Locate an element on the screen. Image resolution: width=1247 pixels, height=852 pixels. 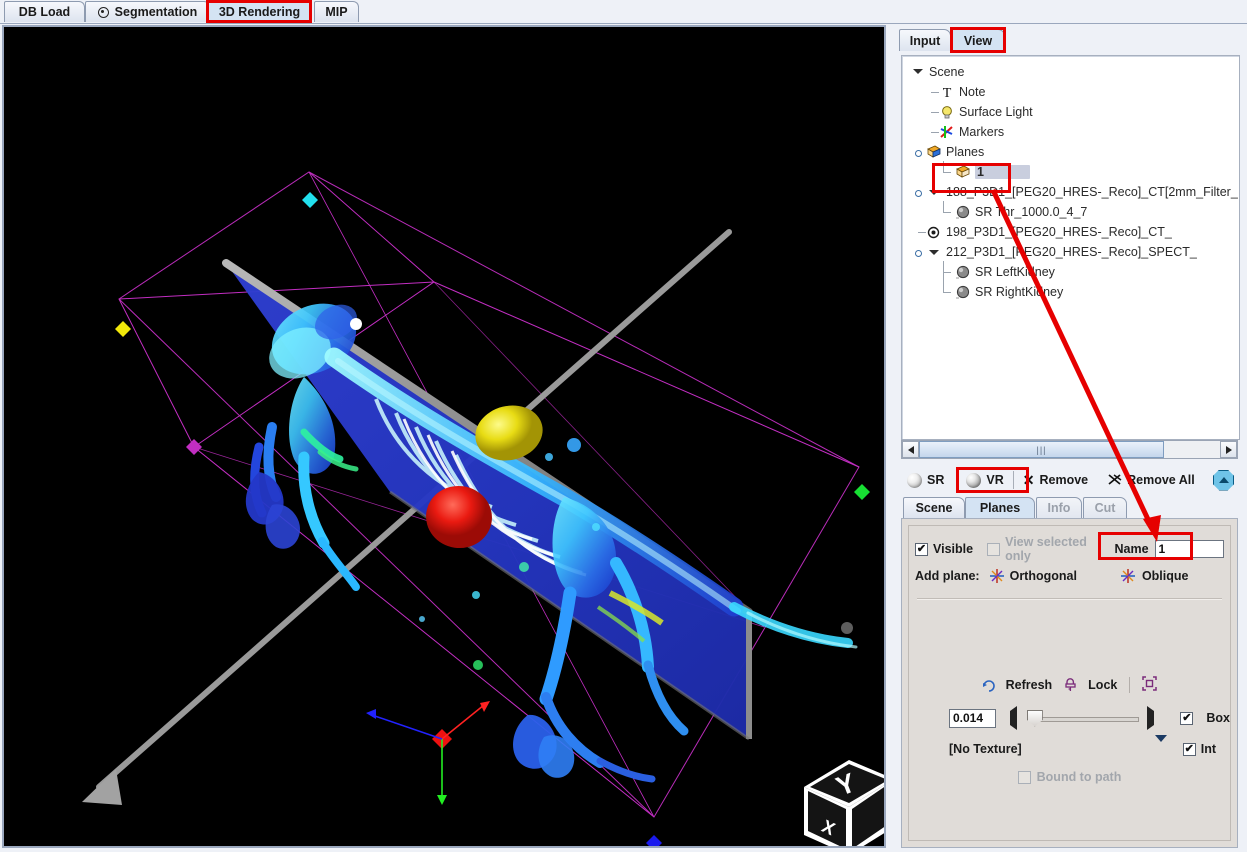
planes-visibility-row: ✔ Visible View selected only Name 1 is located at coordinates (1069, 549).